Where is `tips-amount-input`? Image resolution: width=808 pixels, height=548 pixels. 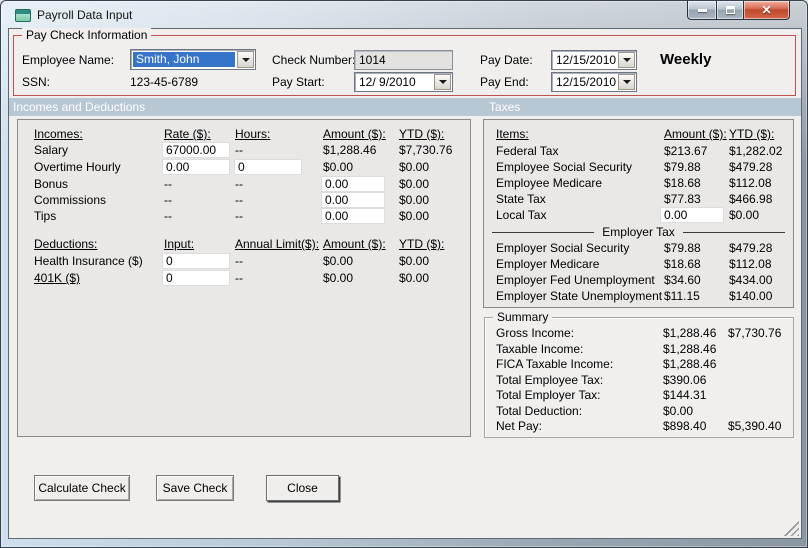
tips-amount-input is located at coordinates (353, 216).